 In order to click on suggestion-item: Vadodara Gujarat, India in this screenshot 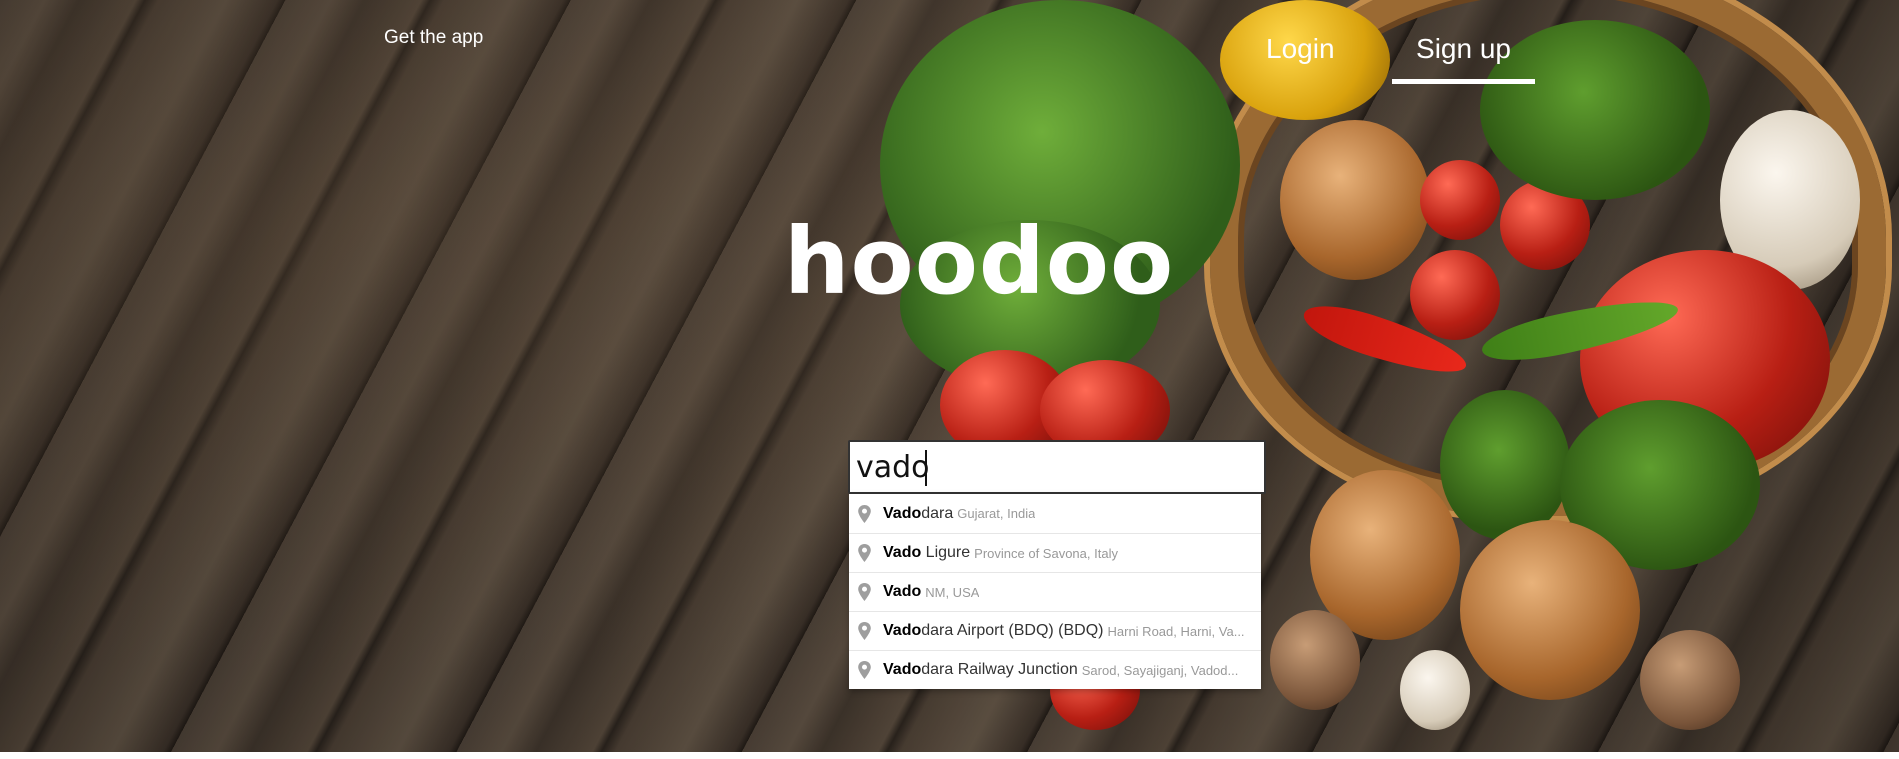, I will do `click(1055, 513)`.